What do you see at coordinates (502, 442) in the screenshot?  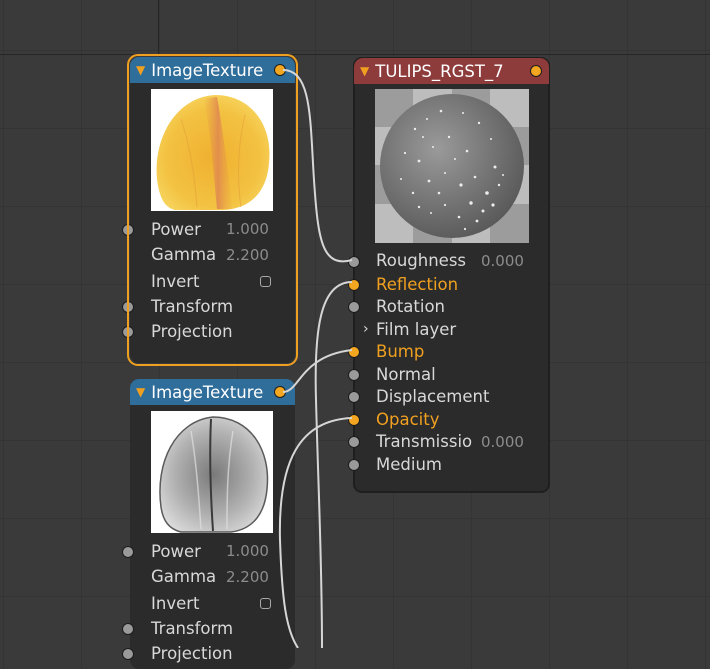 I see `transmission-value: 0.000` at bounding box center [502, 442].